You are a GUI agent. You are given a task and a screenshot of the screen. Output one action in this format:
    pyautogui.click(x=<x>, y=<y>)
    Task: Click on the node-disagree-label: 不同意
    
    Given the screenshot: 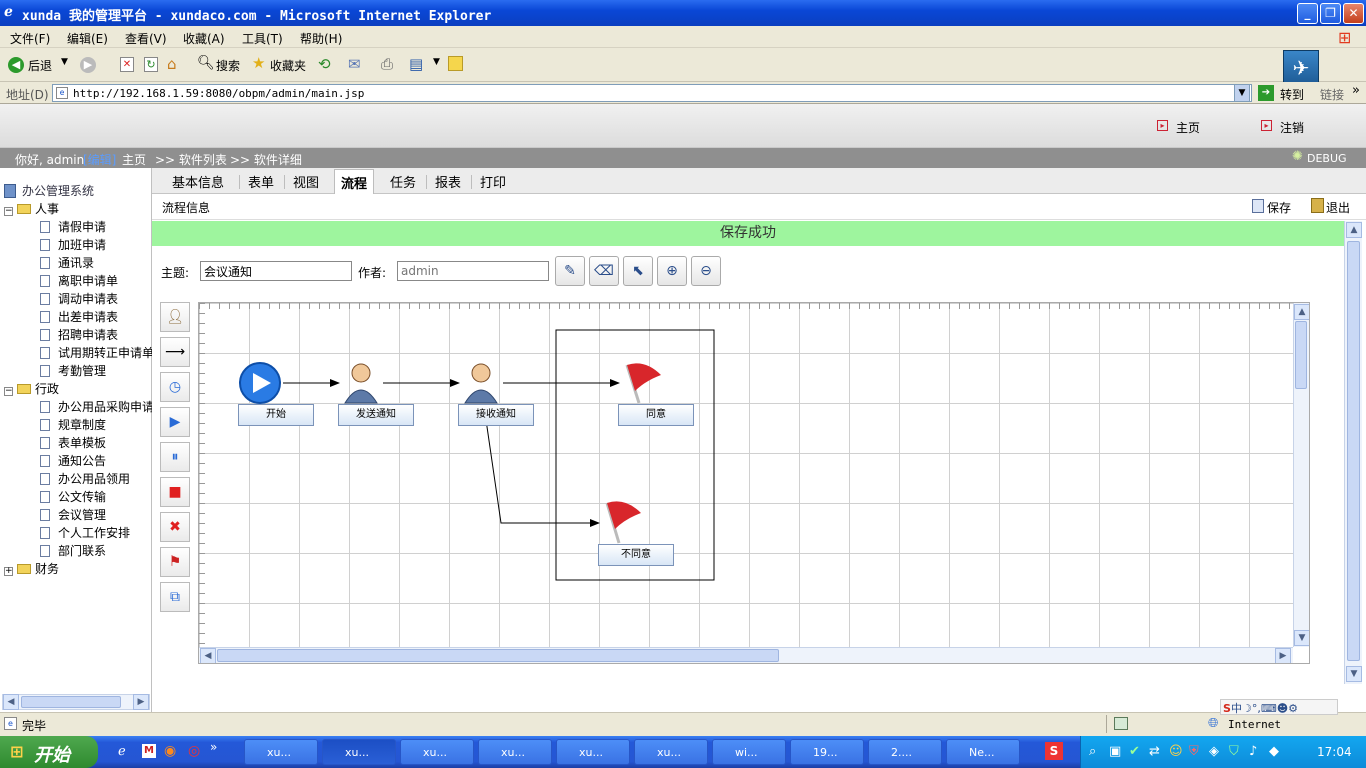 What is the action you would take?
    pyautogui.click(x=636, y=555)
    